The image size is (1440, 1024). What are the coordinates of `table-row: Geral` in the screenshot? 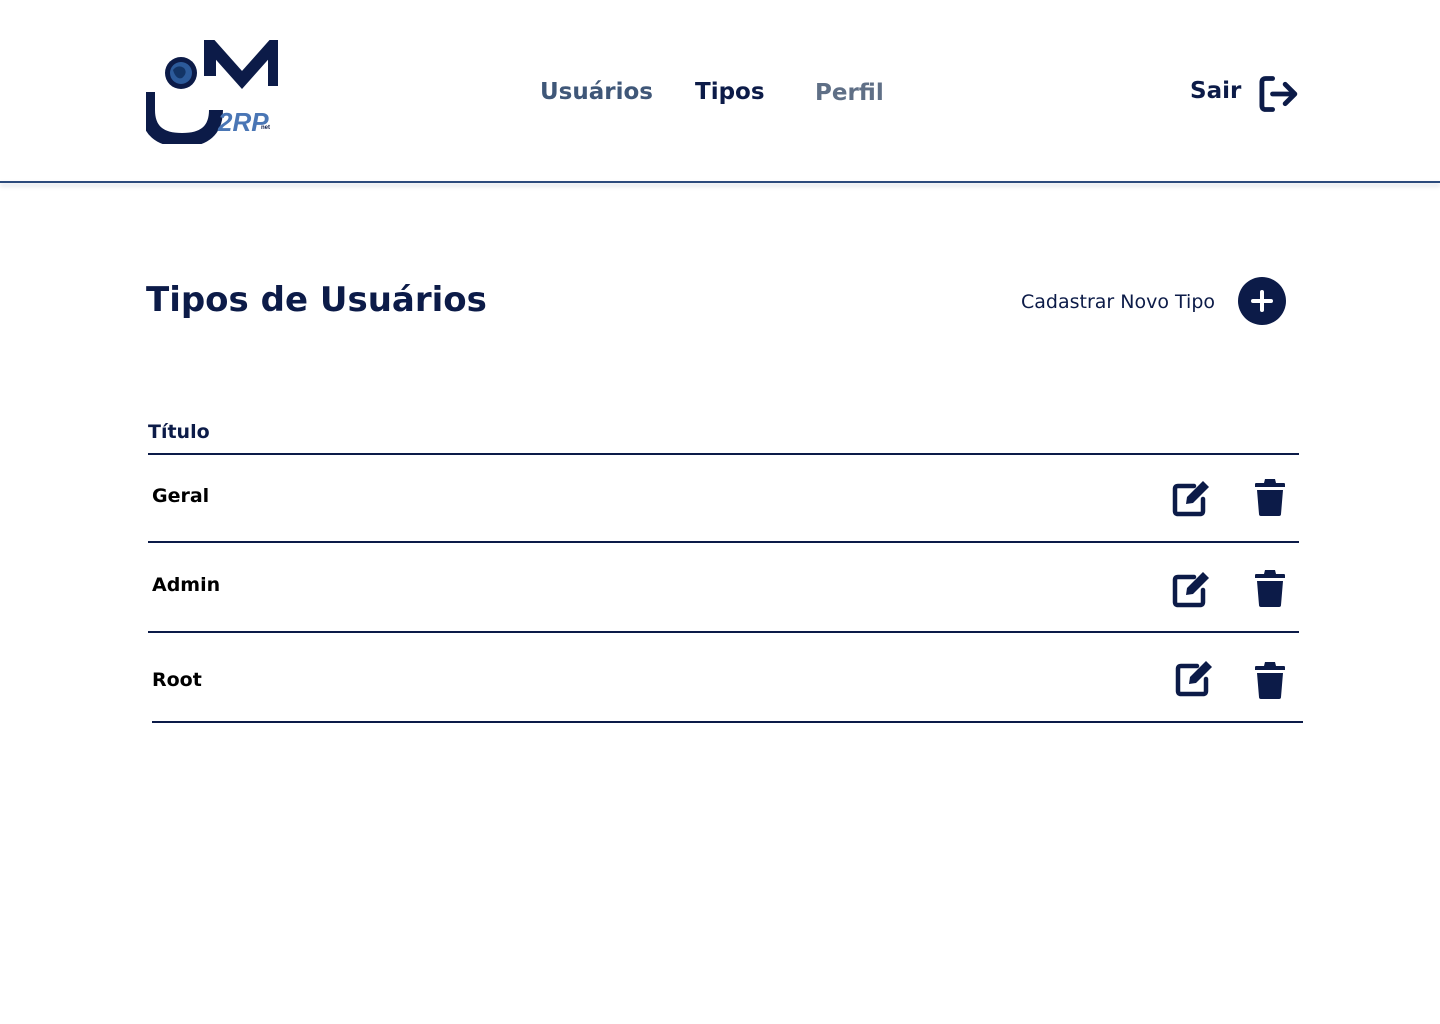 It's located at (723, 499).